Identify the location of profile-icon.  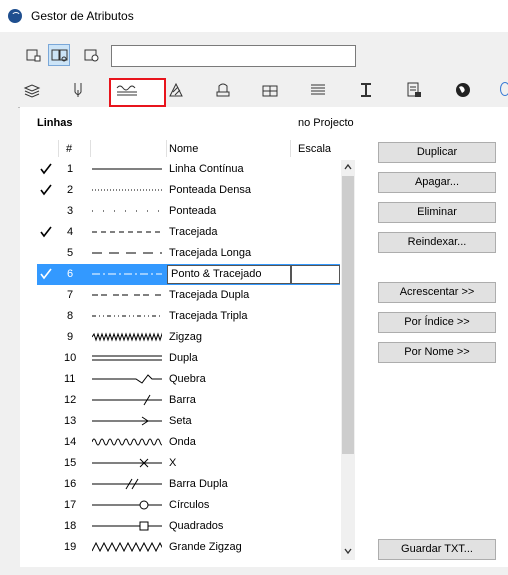
(318, 89).